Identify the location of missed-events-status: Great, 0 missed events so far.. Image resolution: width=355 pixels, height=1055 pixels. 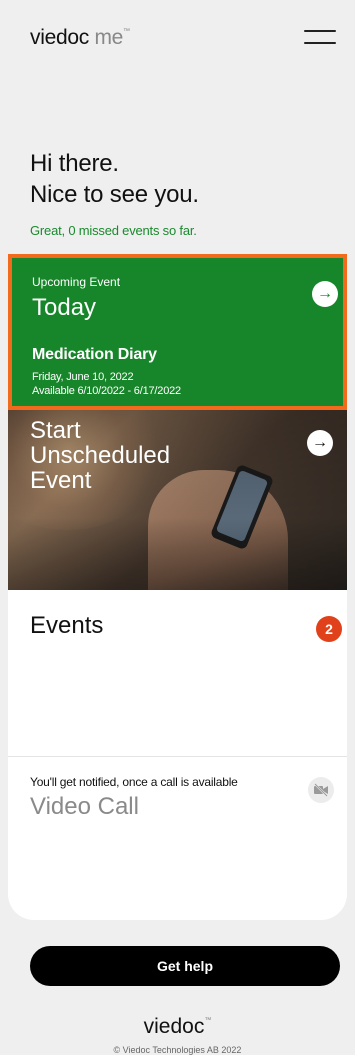
(113, 230).